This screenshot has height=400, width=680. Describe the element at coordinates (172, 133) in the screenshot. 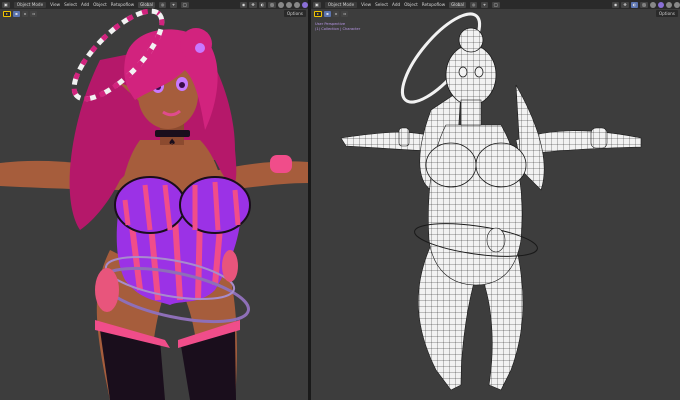

I see `choker` at that location.